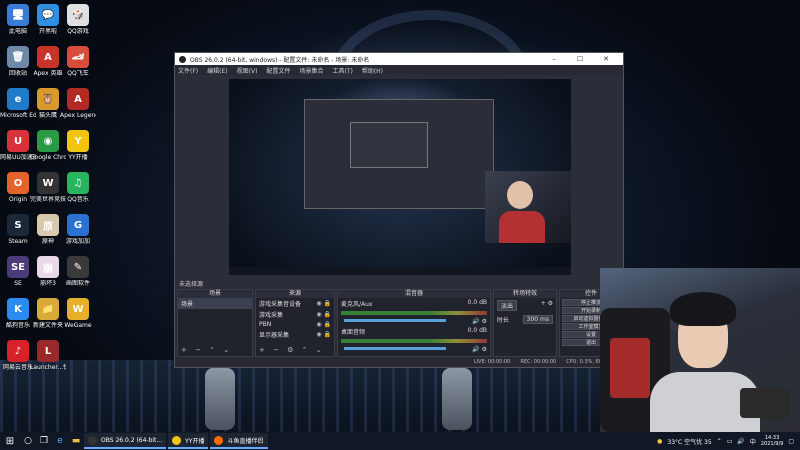 This screenshot has height=450, width=800. I want to click on desktop-app-icon: 🦉, so click(48, 99).